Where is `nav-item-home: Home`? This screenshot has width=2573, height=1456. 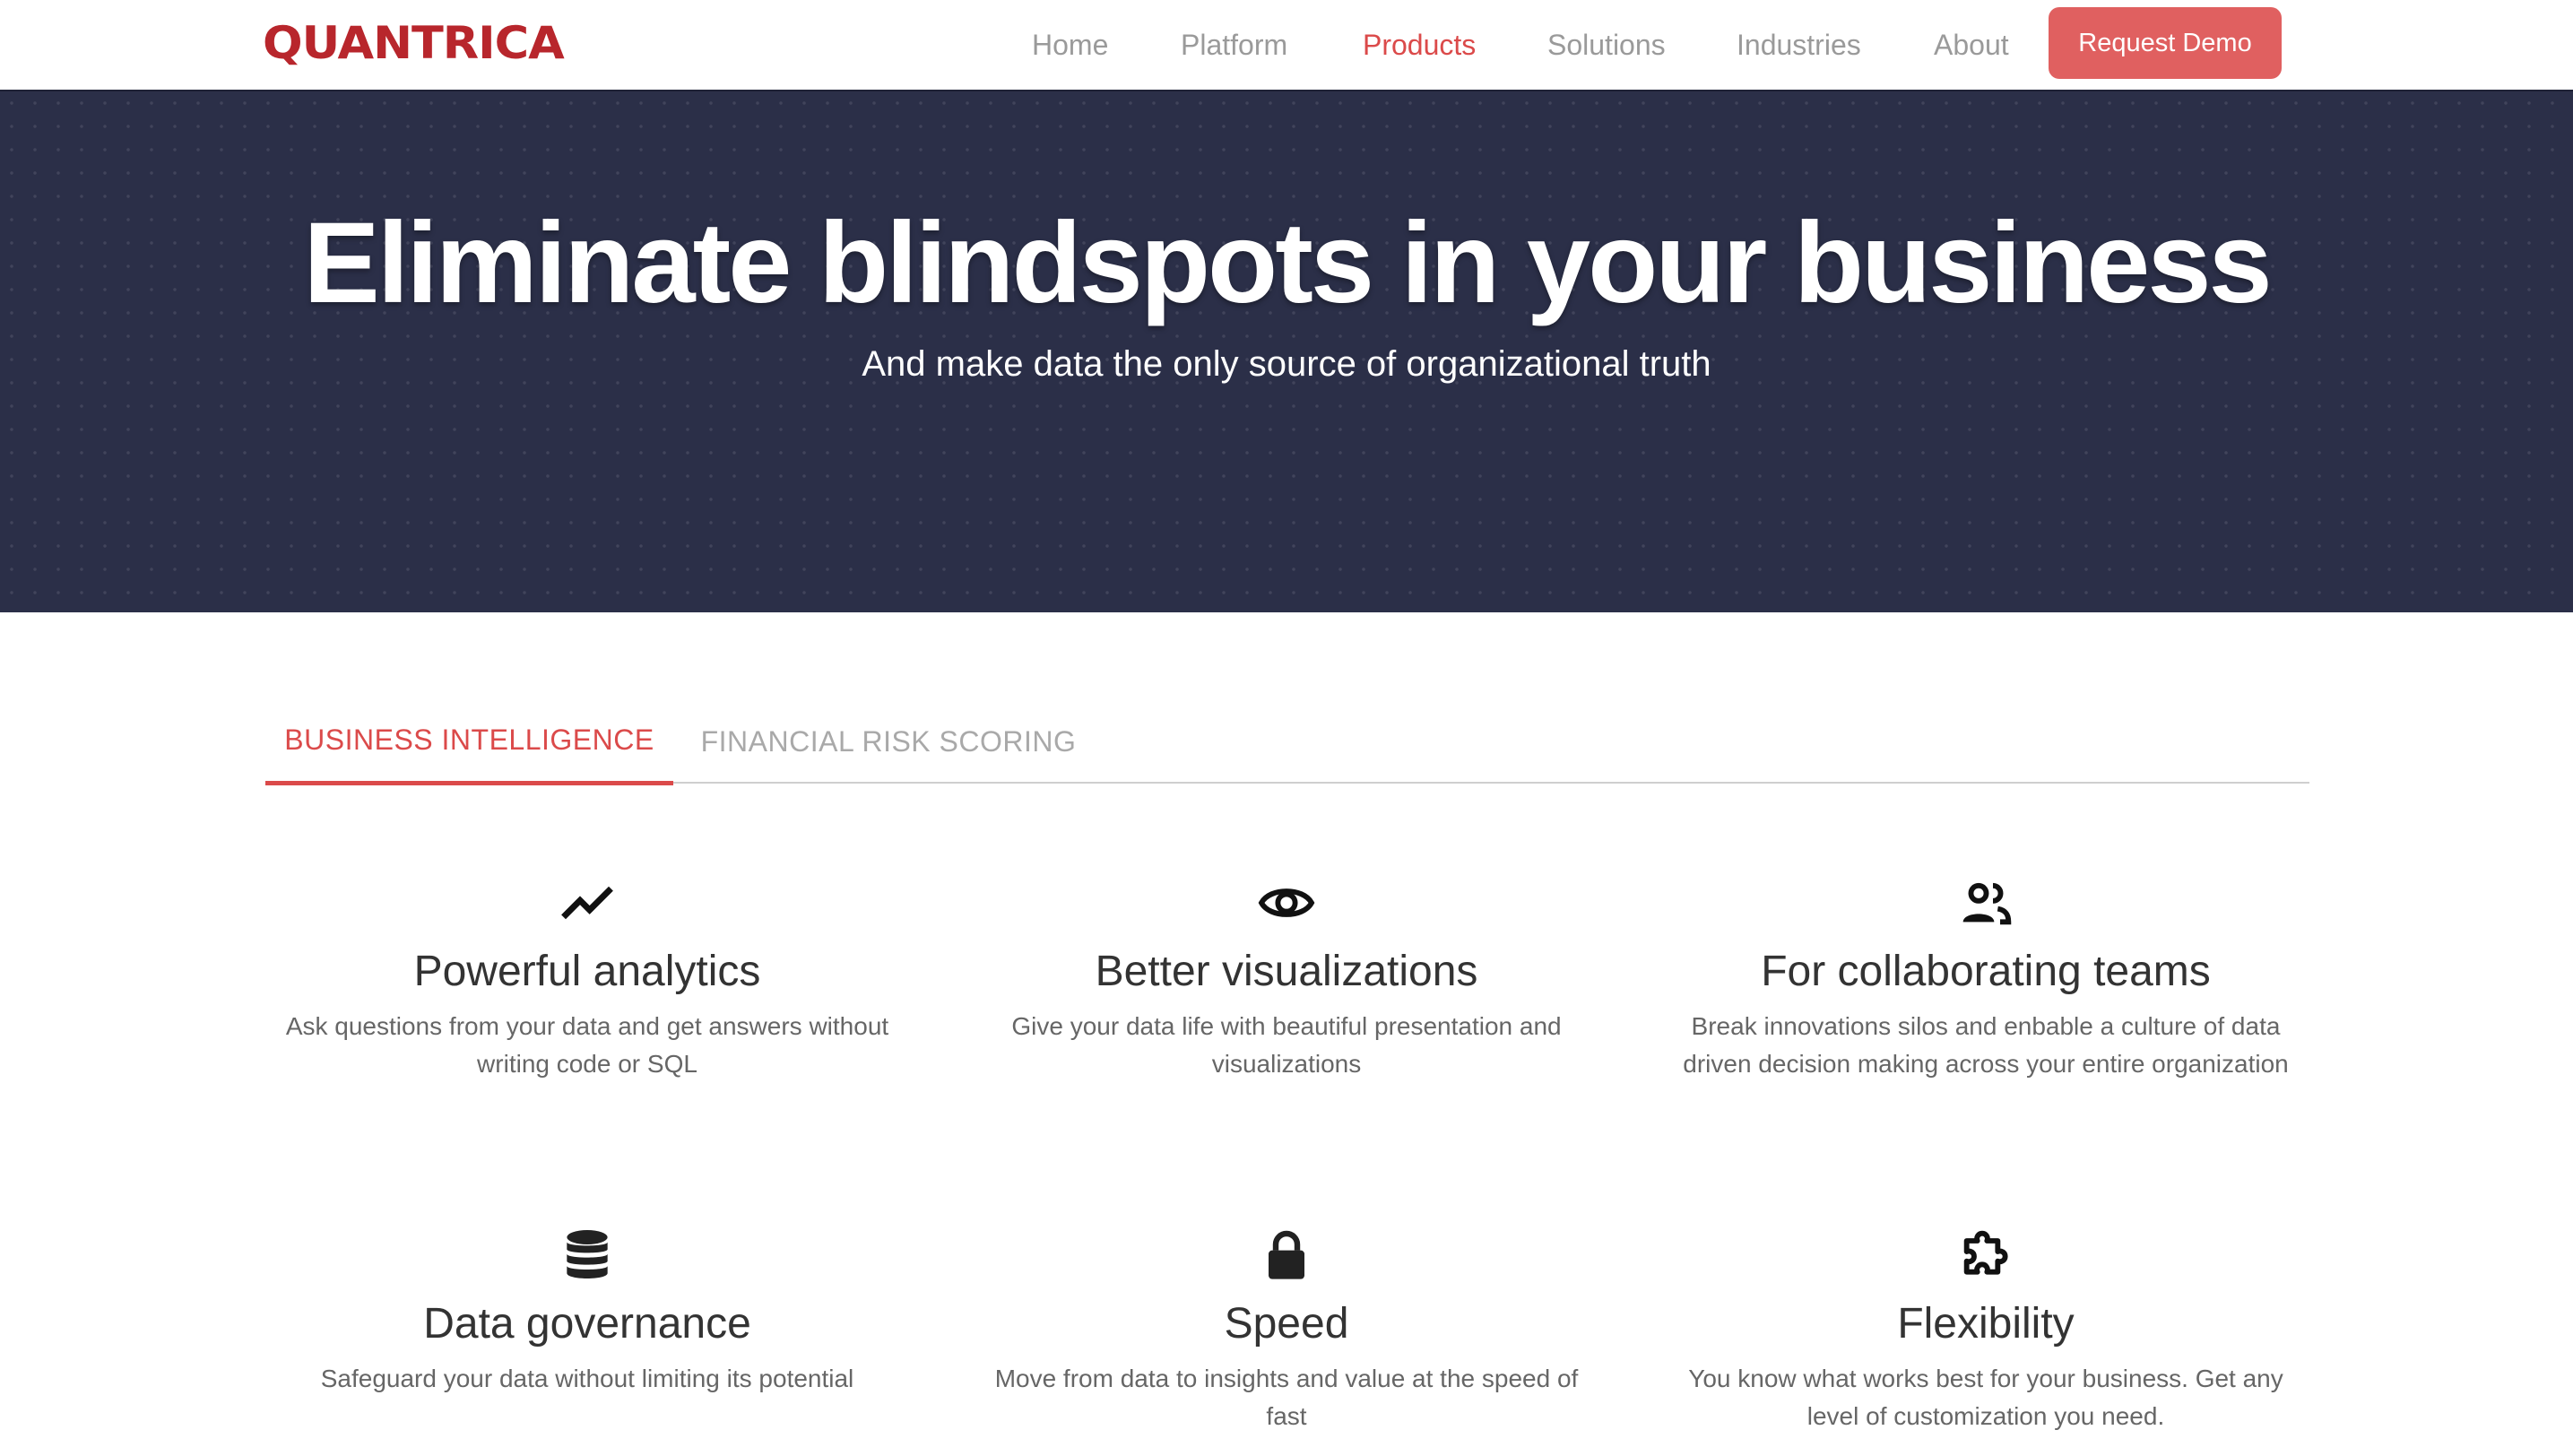
nav-item-home: Home is located at coordinates (1070, 45).